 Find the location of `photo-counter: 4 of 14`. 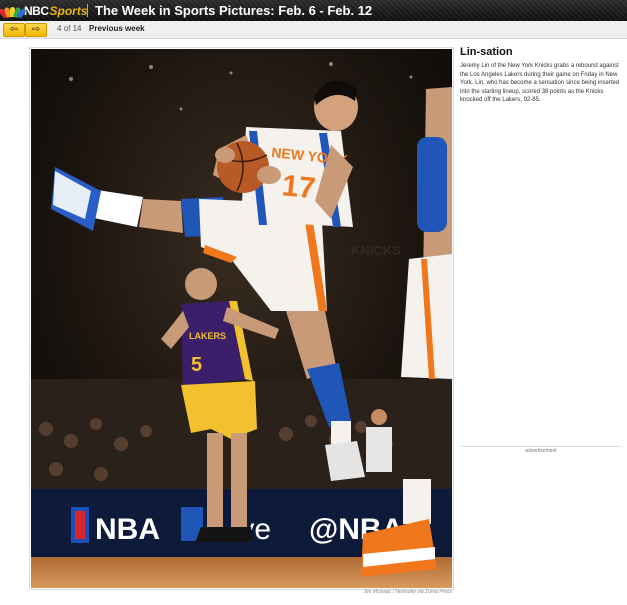

photo-counter: 4 of 14 is located at coordinates (69, 28).